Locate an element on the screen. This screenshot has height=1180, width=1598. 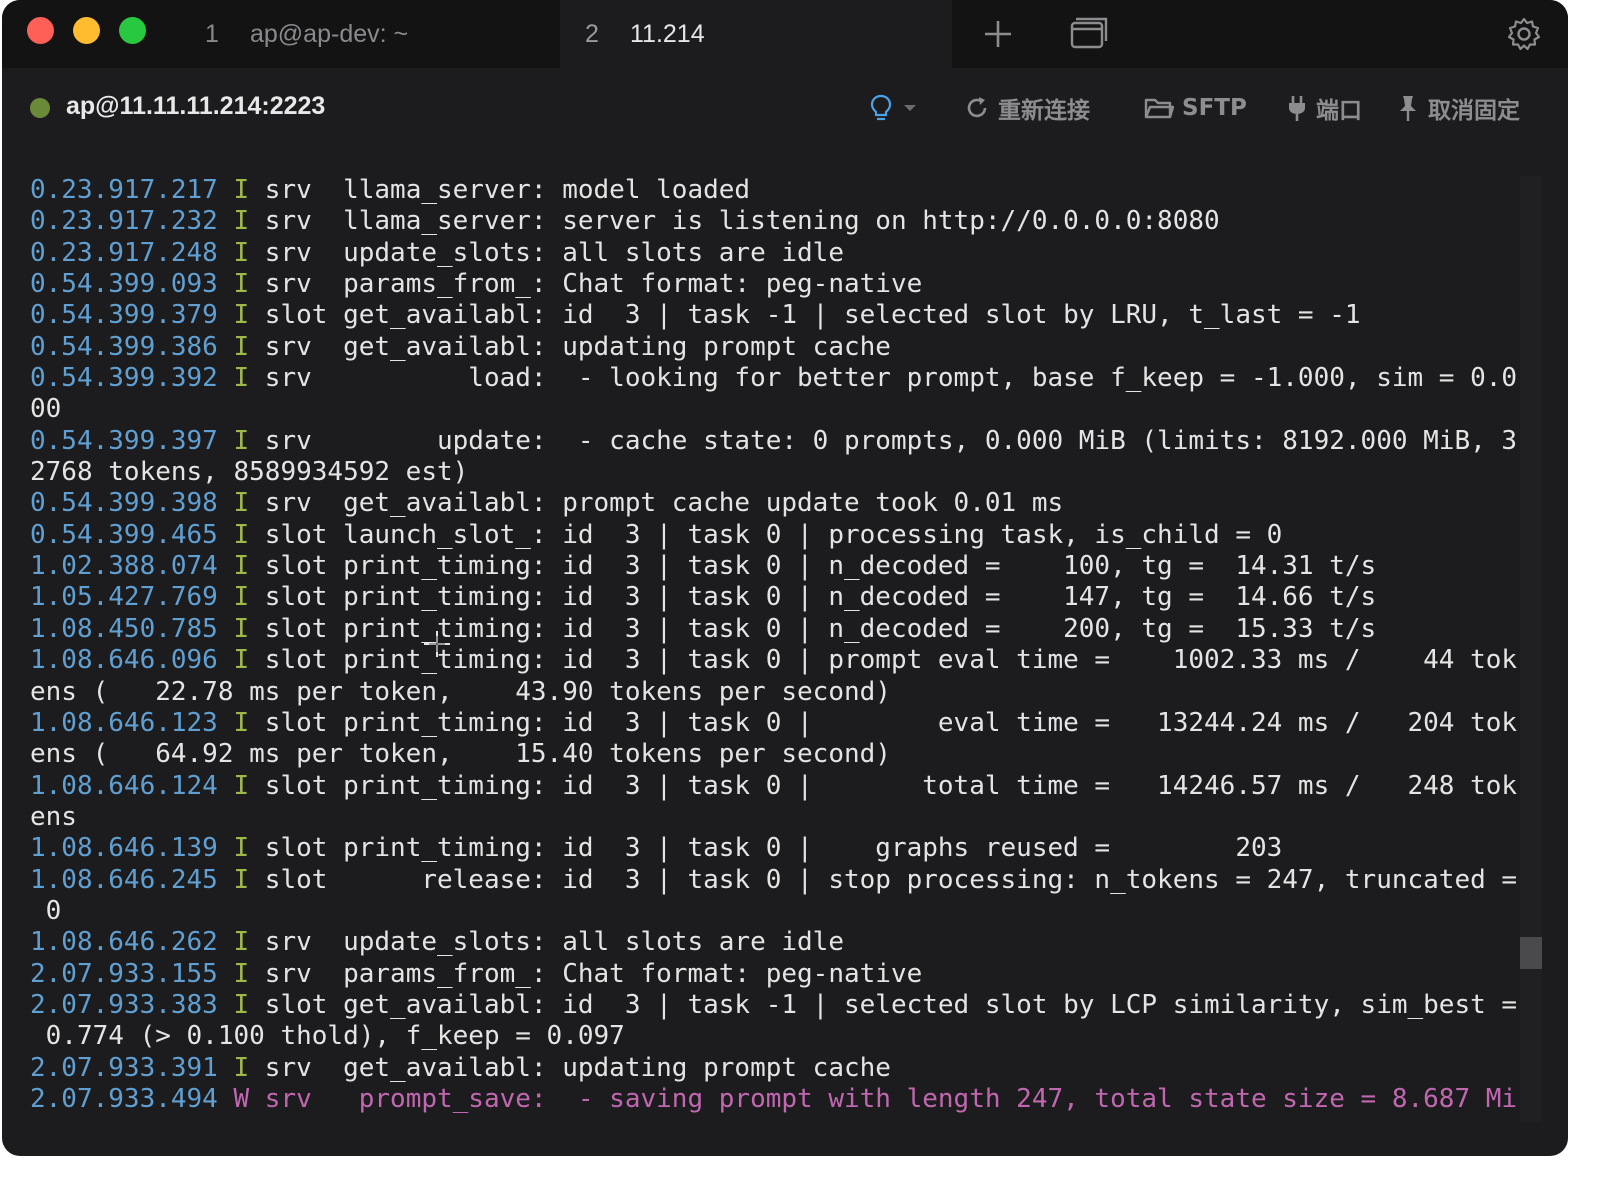
plus-icon is located at coordinates (998, 34).